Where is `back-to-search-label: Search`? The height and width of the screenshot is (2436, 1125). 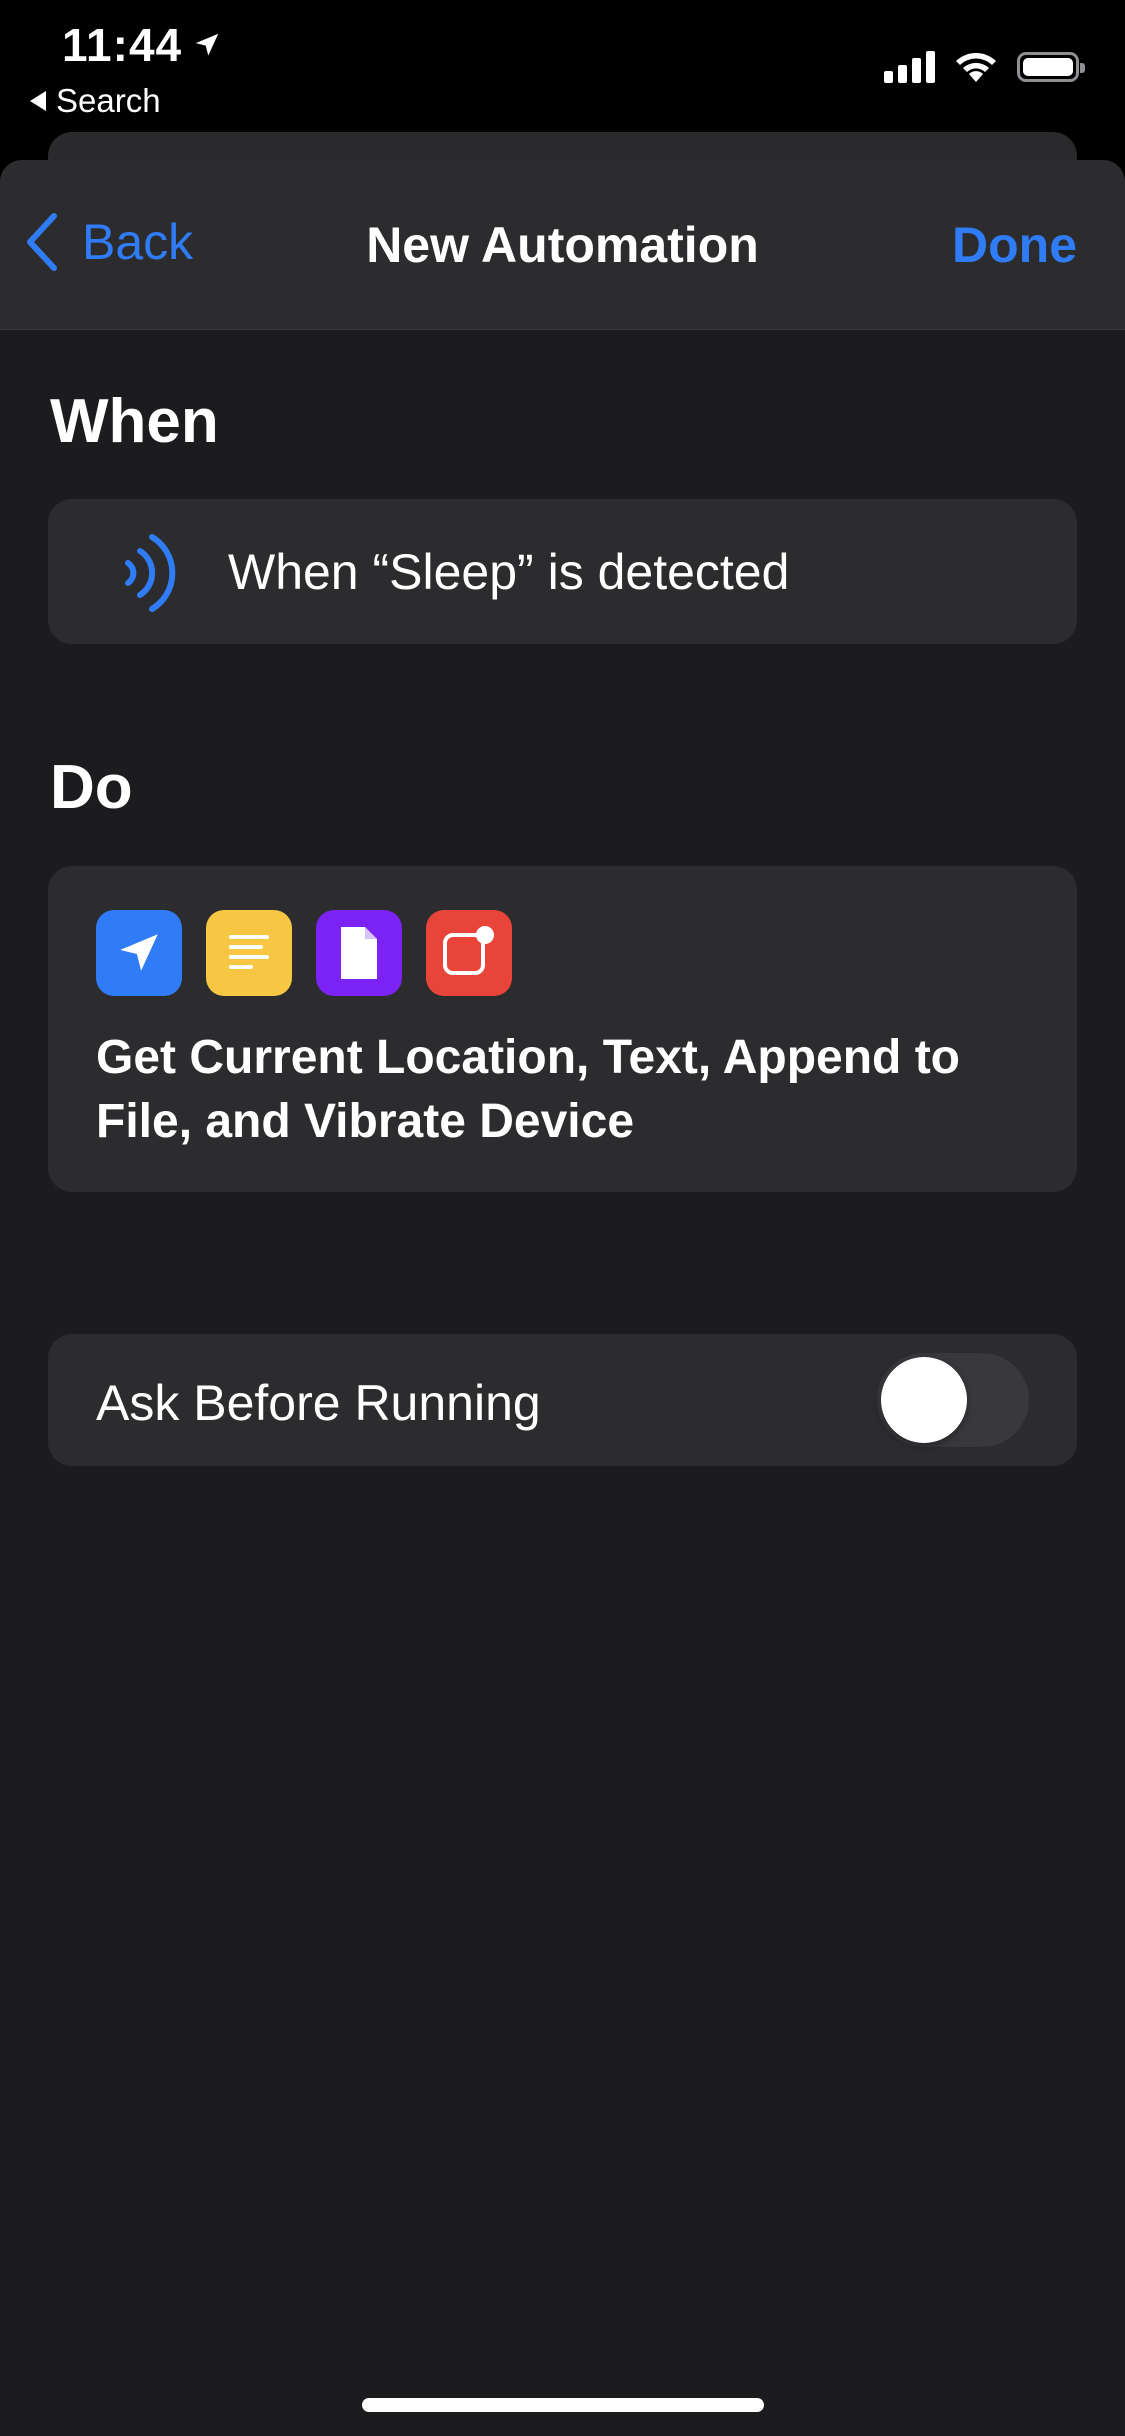
back-to-search-label: Search is located at coordinates (108, 100).